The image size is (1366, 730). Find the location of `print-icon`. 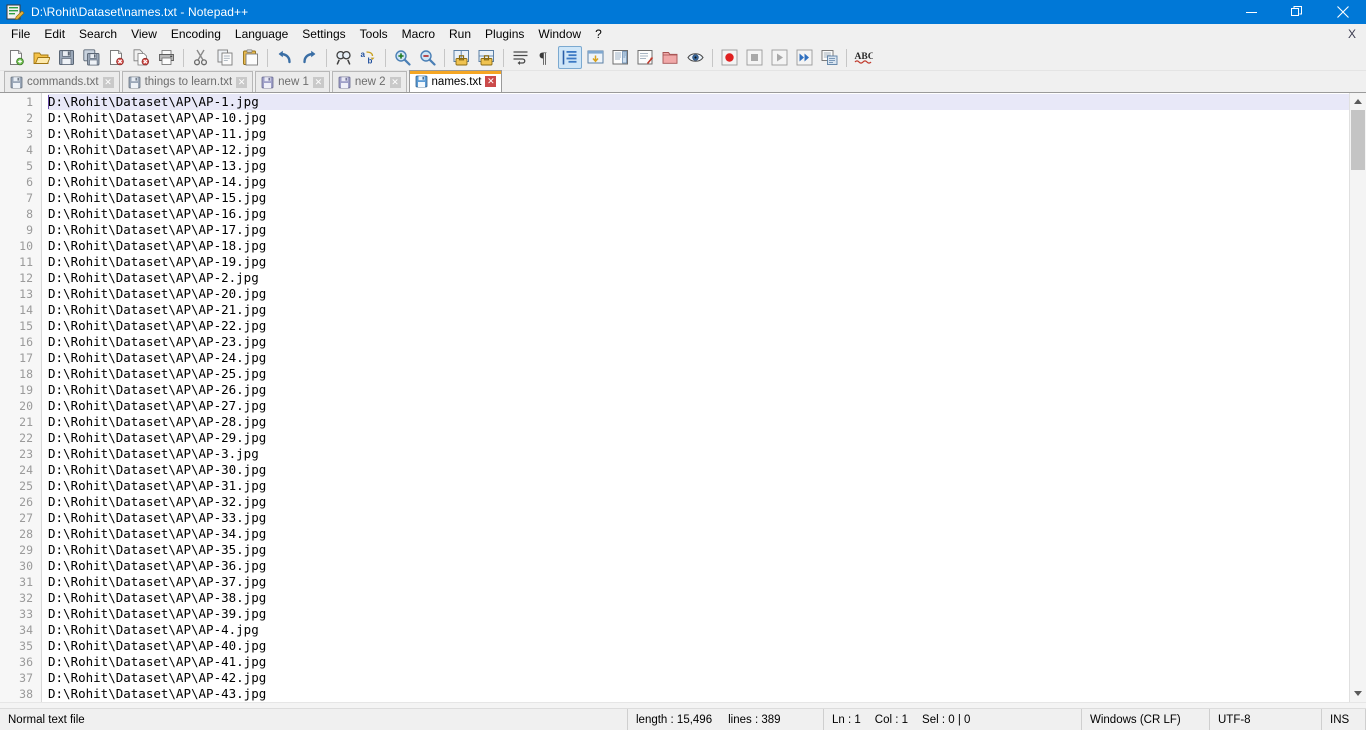

print-icon is located at coordinates (166, 57).